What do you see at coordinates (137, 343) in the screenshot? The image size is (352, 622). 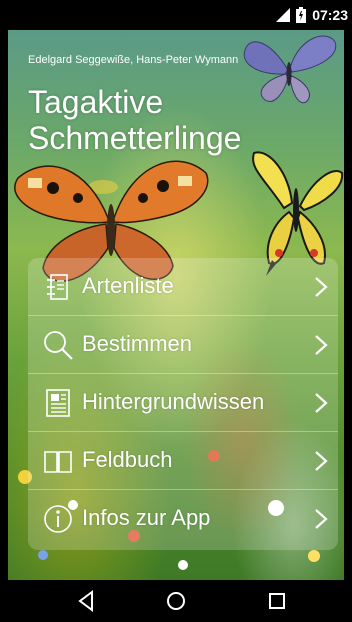 I see `menu-item-label: Bestimmen` at bounding box center [137, 343].